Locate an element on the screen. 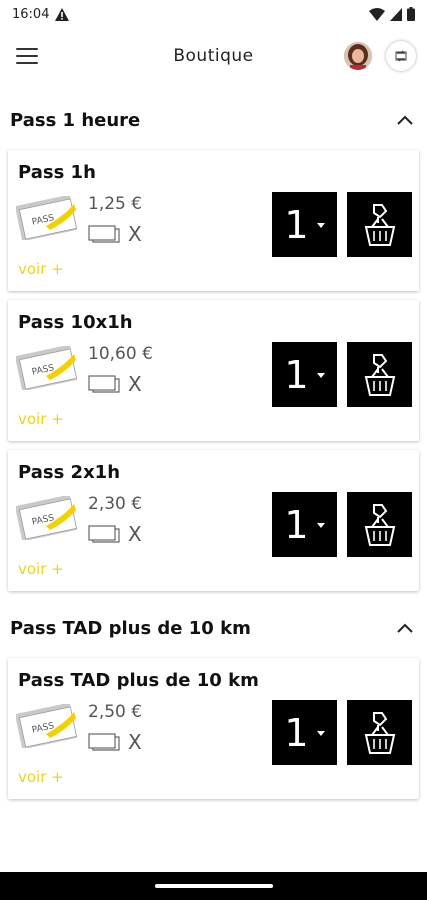  status-right is located at coordinates (392, 14).